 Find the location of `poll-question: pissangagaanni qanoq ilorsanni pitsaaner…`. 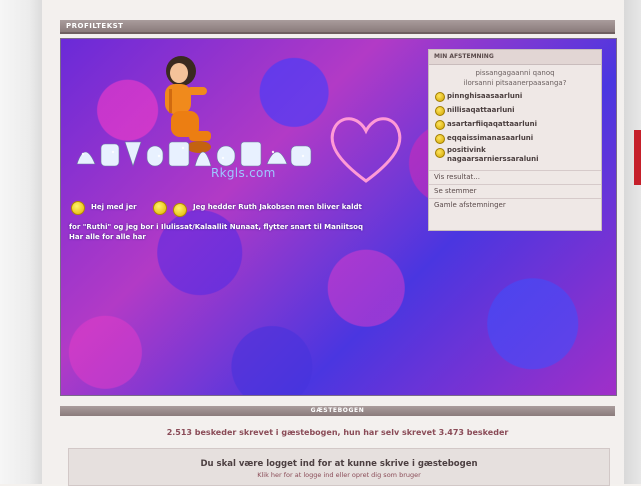

poll-question: pissangagaanni qanoq ilorsanni pitsaaner… is located at coordinates (515, 77).